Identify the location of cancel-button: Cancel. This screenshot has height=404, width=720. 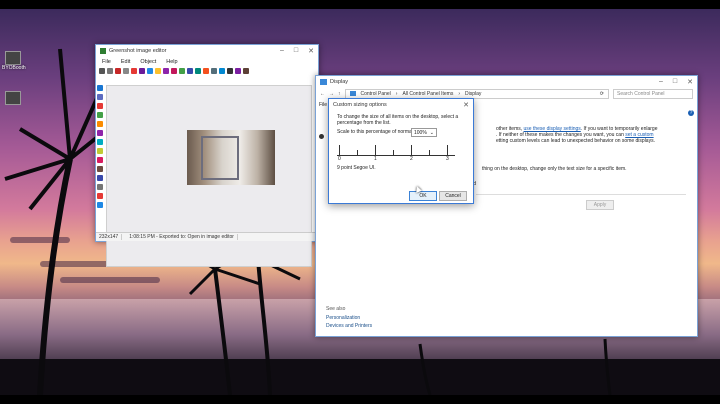
(453, 196).